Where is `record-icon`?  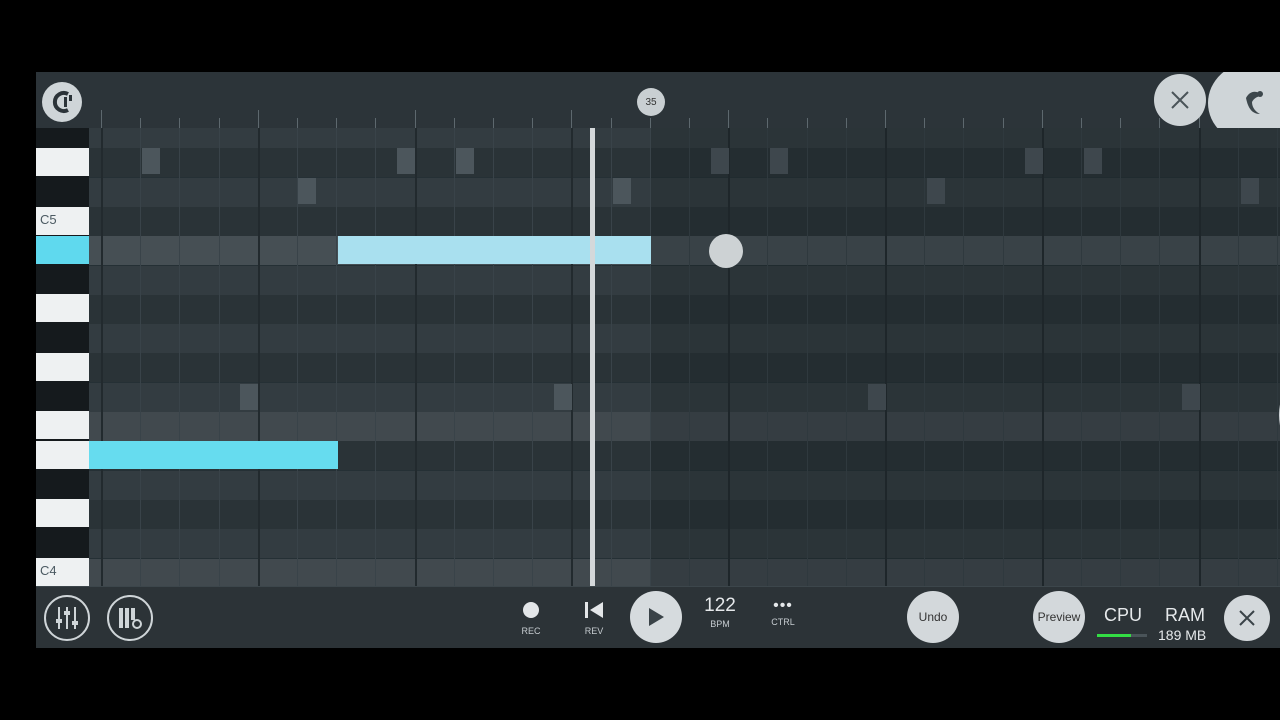
record-icon is located at coordinates (531, 610).